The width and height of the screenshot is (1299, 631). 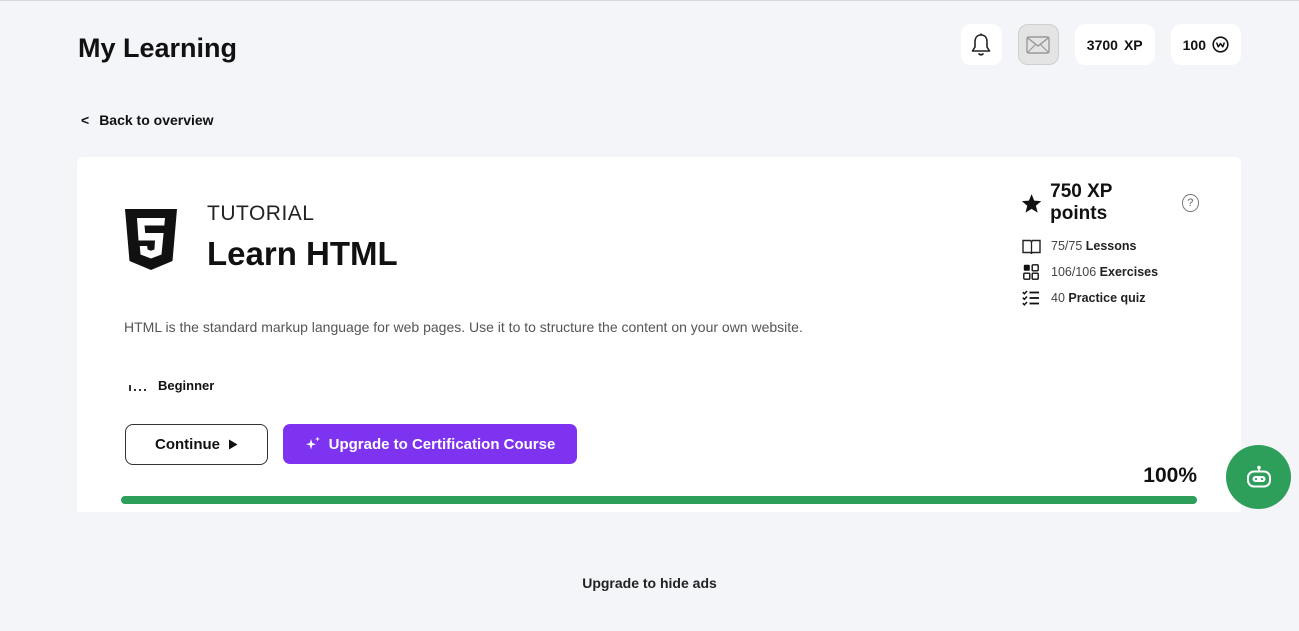 What do you see at coordinates (158, 48) in the screenshot?
I see `page-title: My Learning` at bounding box center [158, 48].